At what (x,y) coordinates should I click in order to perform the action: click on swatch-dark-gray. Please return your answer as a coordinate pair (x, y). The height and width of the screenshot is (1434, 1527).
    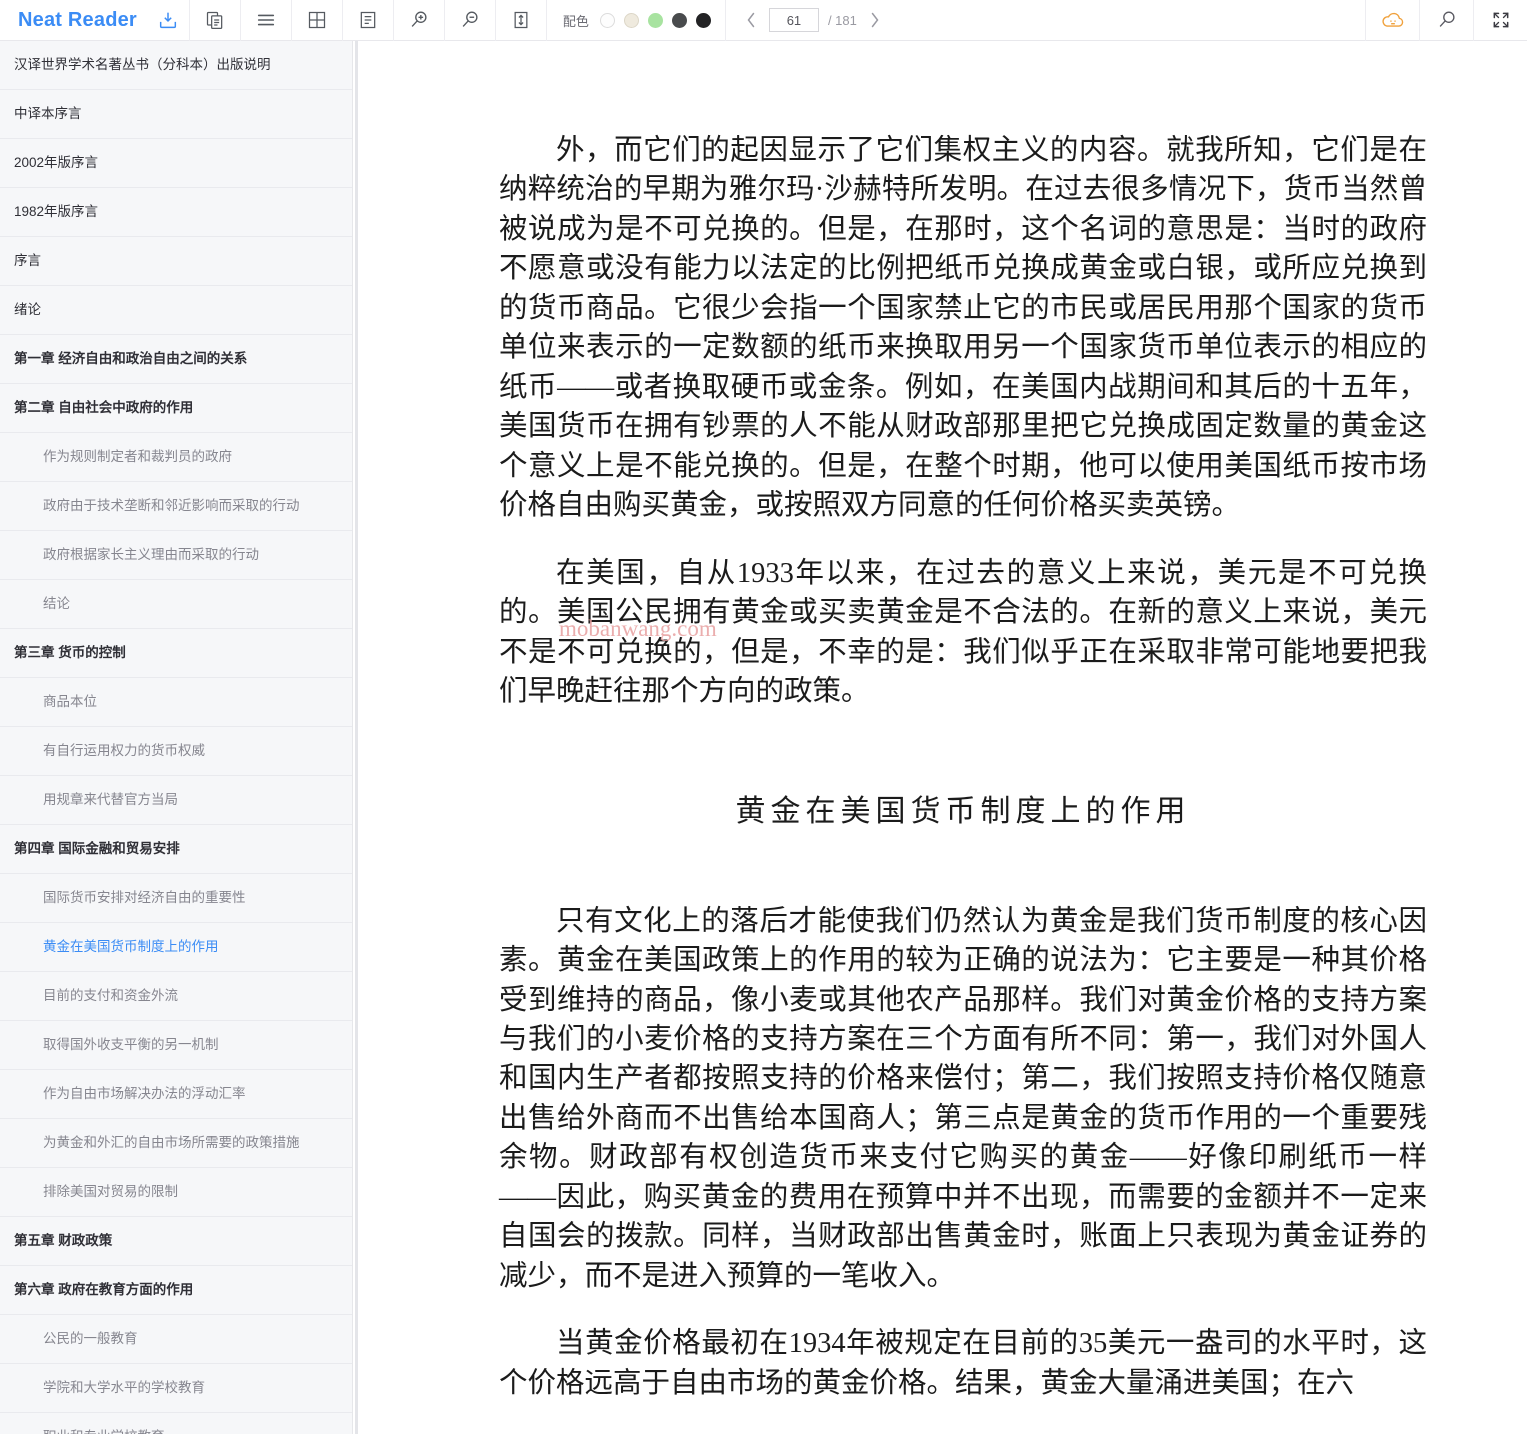
    Looking at the image, I should click on (679, 20).